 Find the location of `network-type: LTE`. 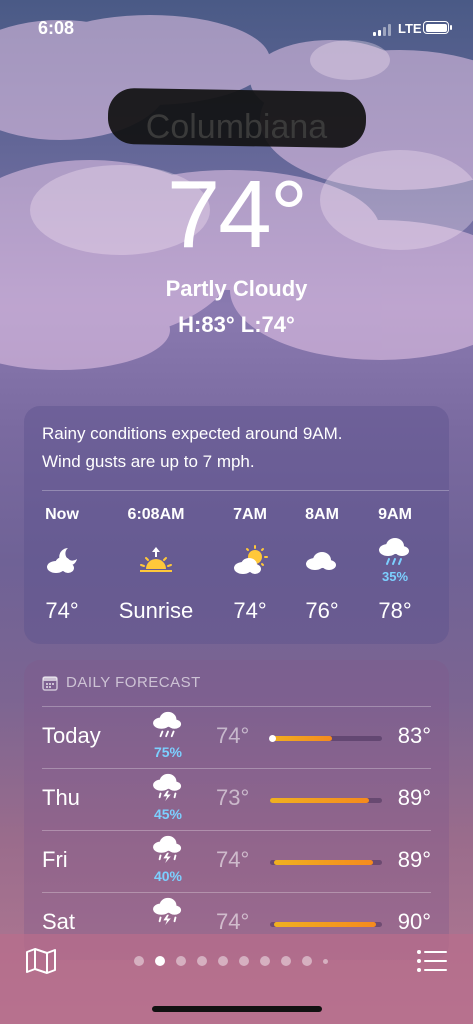

network-type: LTE is located at coordinates (410, 28).